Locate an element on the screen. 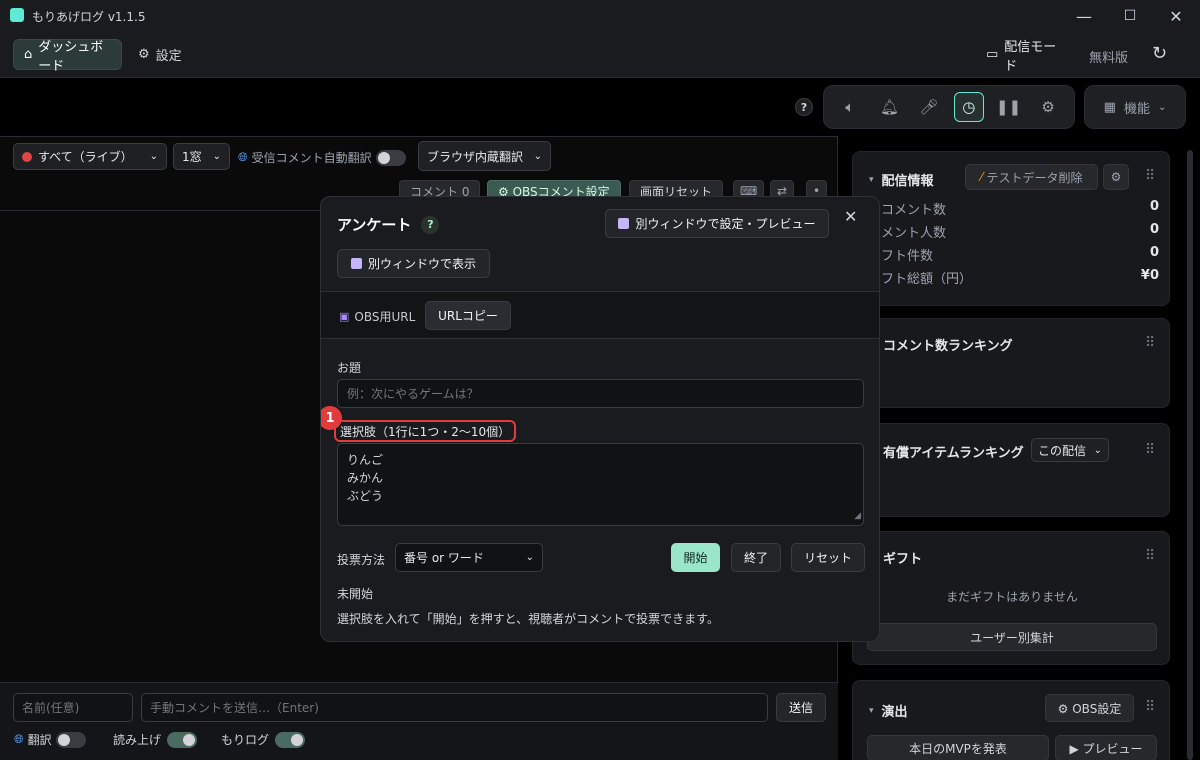 The image size is (1200, 760). readout-toggle-row: 読み上げ is located at coordinates (155, 739).